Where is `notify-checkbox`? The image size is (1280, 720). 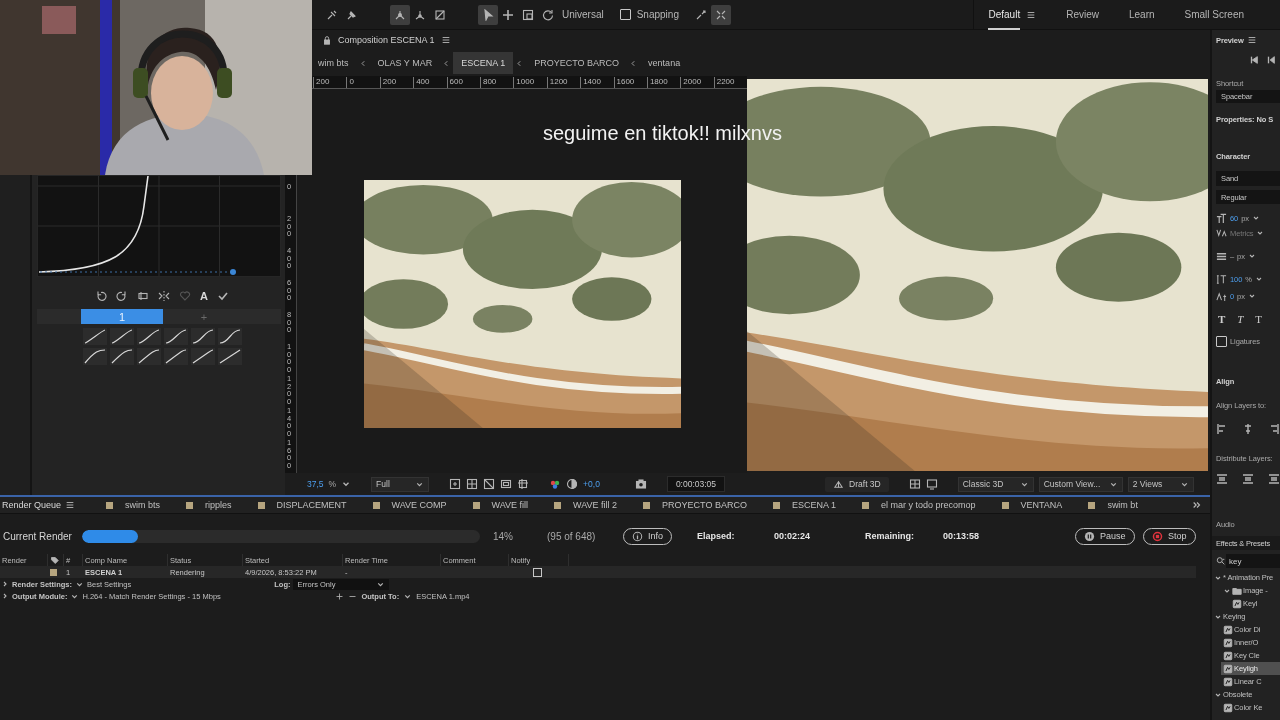 notify-checkbox is located at coordinates (537, 572).